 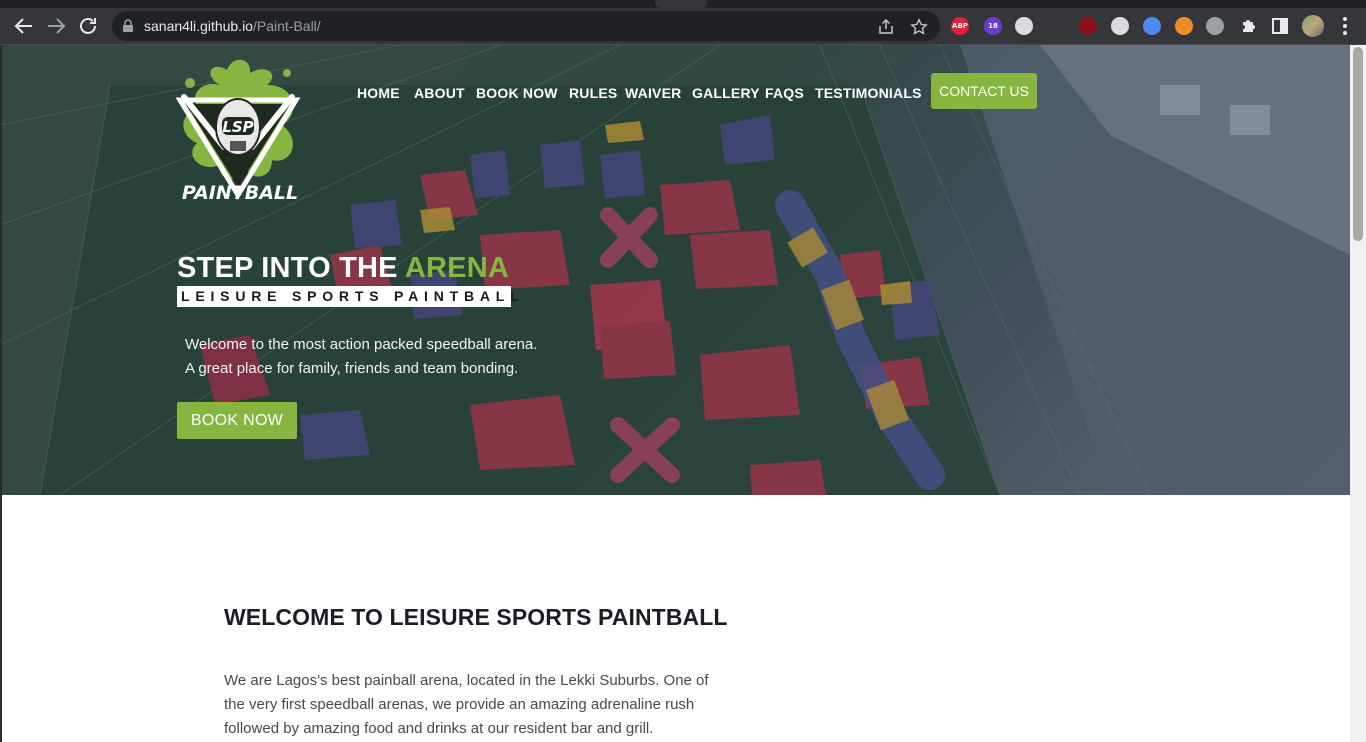 I want to click on hero-subtitle: LEISURE SPORTS PAINTBALL, so click(x=353, y=296).